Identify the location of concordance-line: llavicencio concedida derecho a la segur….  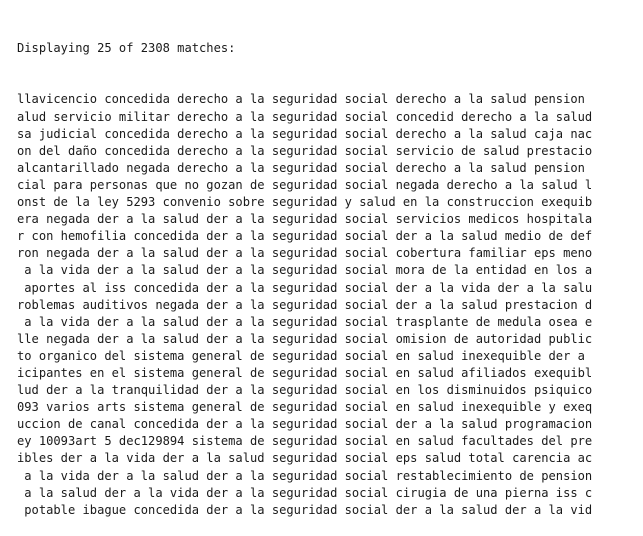
(330, 99).